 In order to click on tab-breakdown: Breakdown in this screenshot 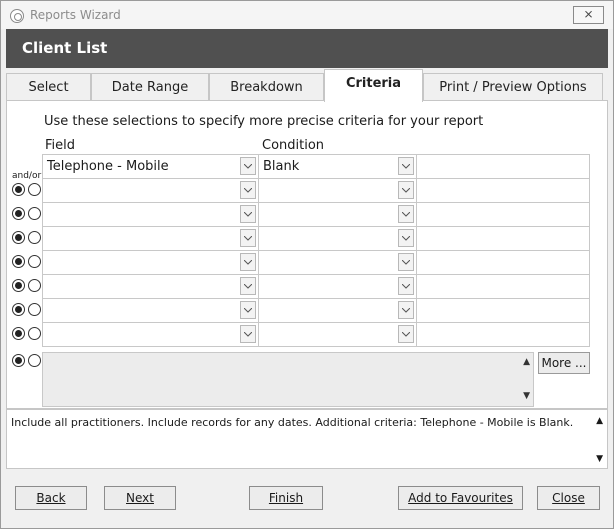, I will do `click(266, 87)`.